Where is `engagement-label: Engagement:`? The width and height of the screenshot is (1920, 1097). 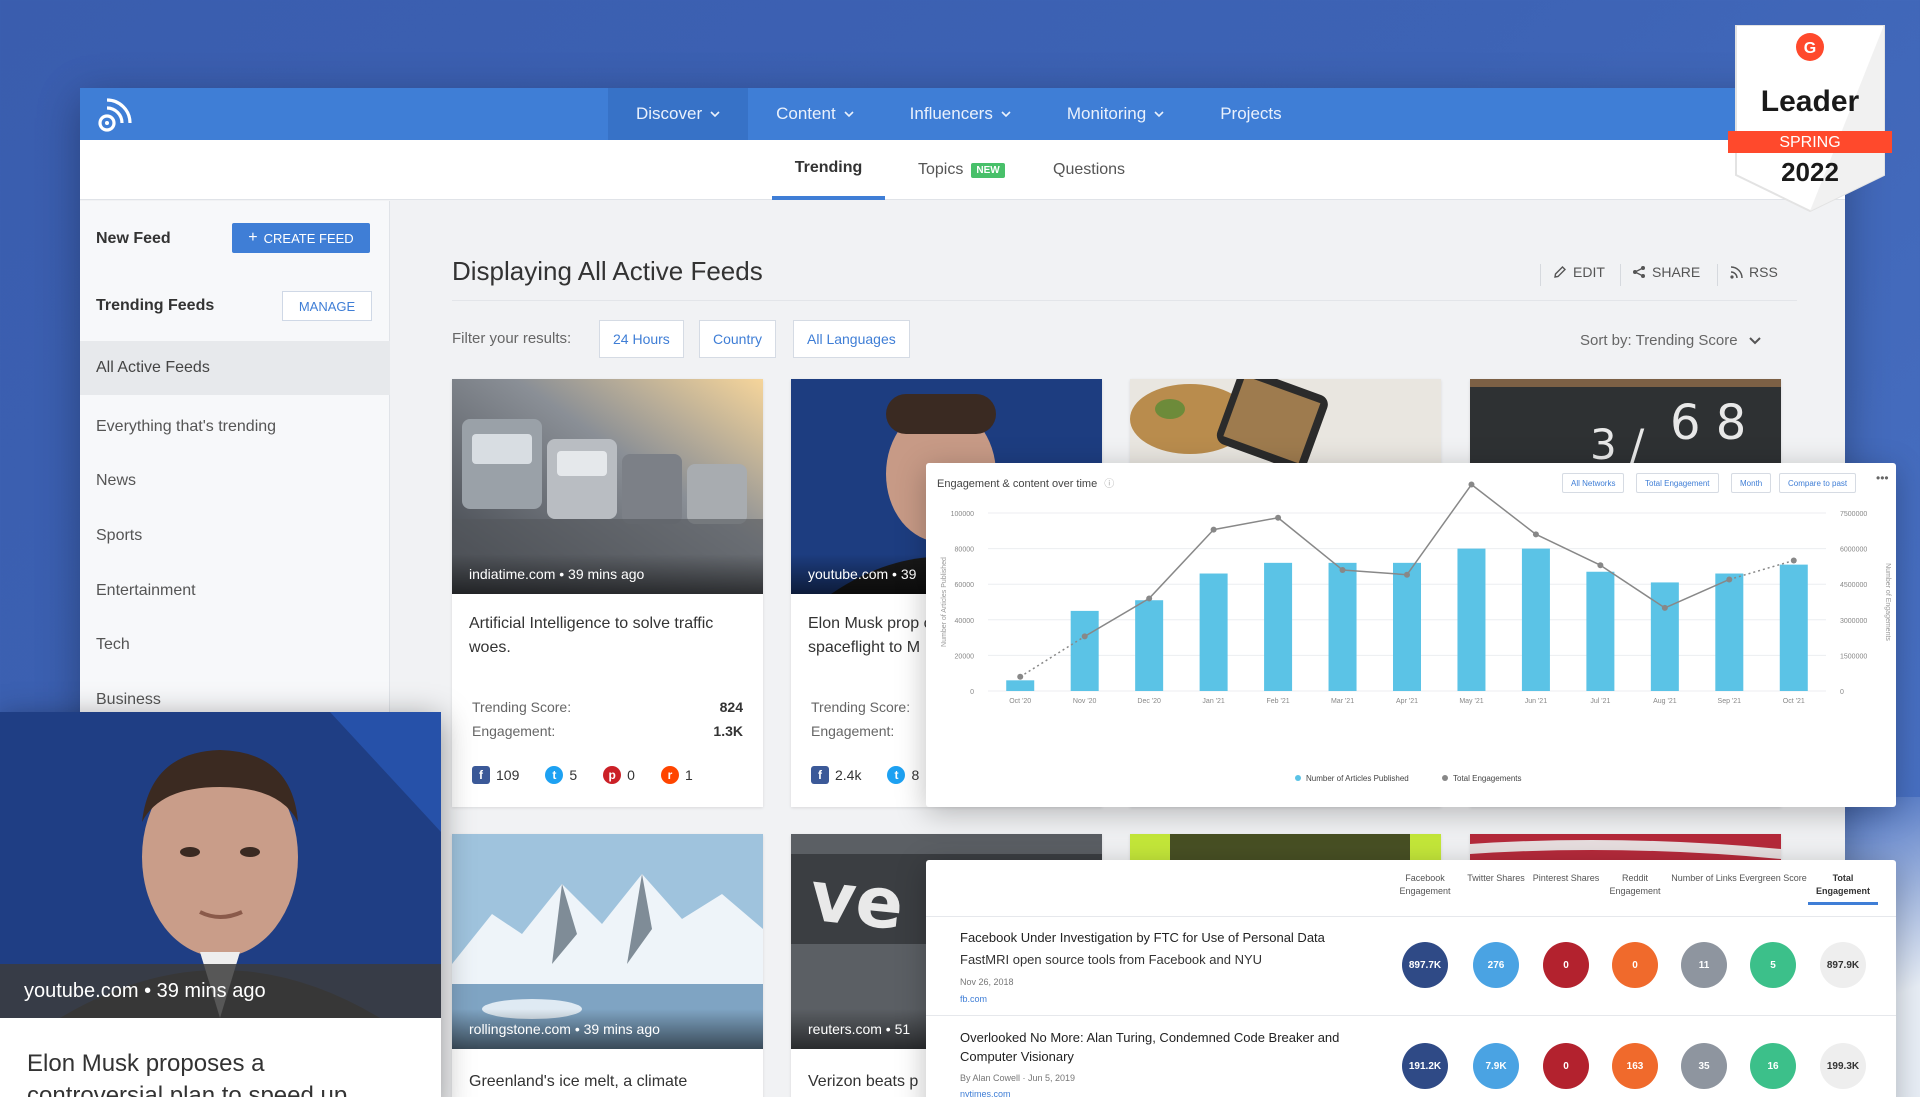 engagement-label: Engagement: is located at coordinates (853, 731).